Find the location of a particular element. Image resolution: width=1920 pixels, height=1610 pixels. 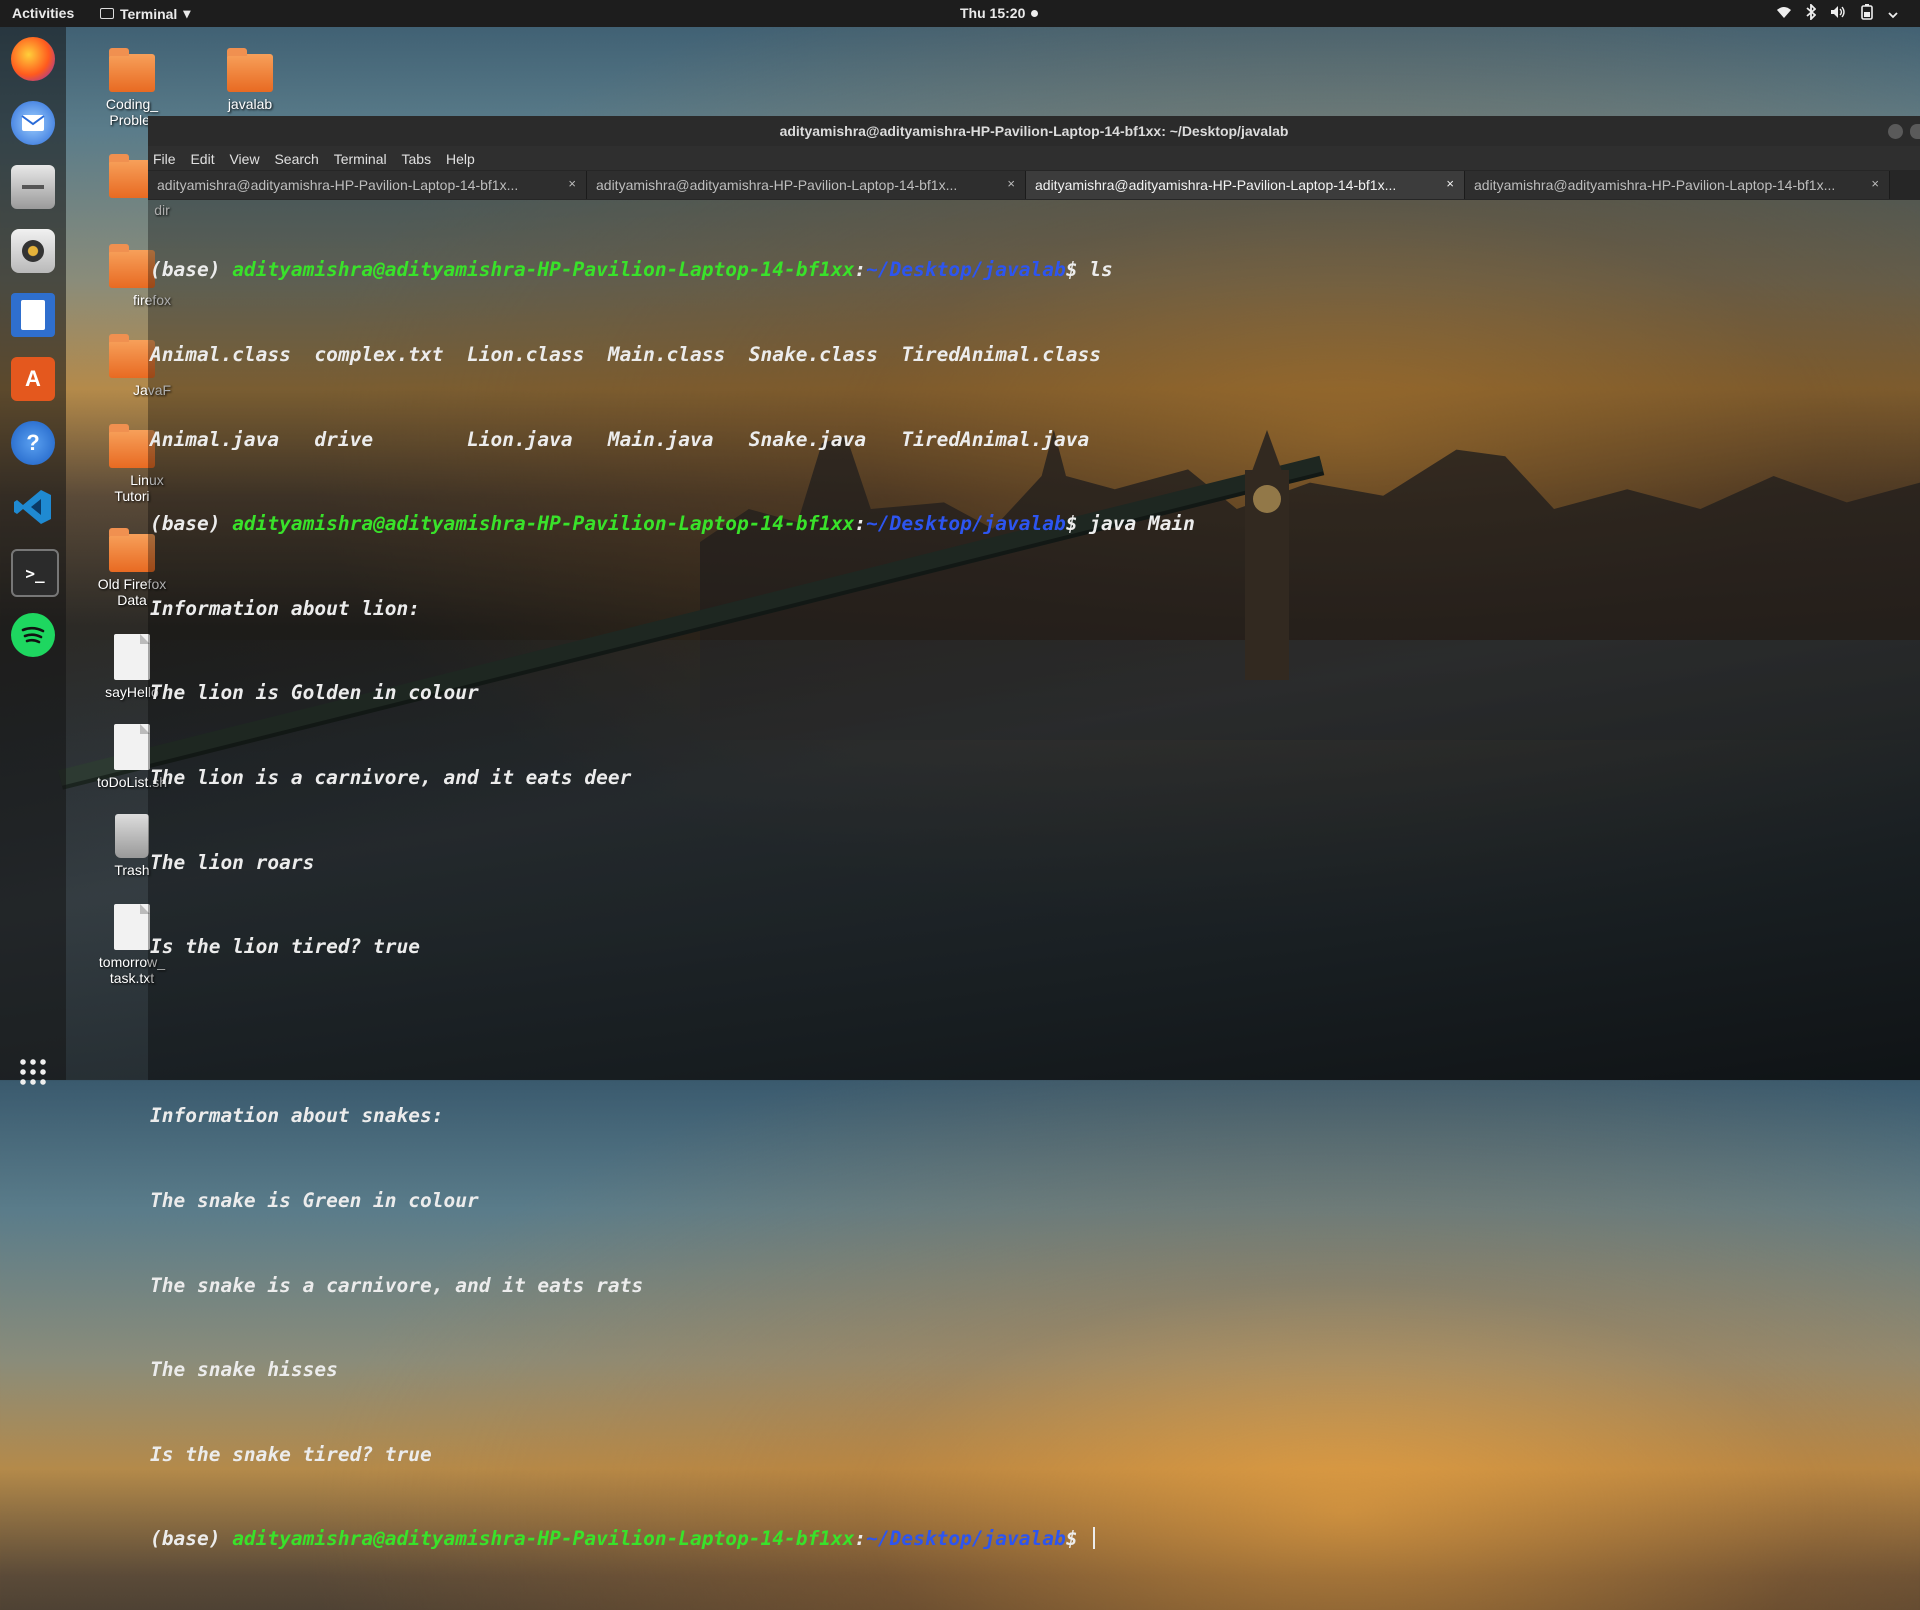

notification-dot-icon is located at coordinates (1035, 13).